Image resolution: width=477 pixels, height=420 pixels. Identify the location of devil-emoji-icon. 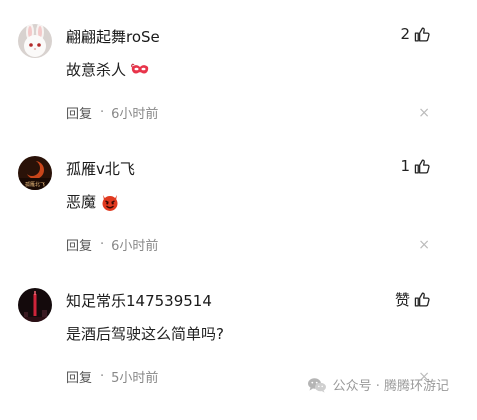
(110, 202).